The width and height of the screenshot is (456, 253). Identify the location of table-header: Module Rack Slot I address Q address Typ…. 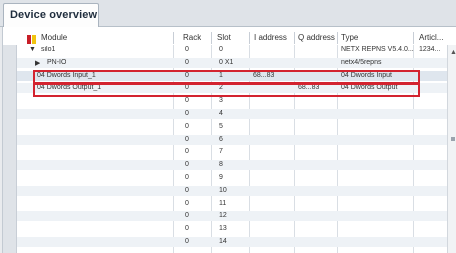
(229, 38).